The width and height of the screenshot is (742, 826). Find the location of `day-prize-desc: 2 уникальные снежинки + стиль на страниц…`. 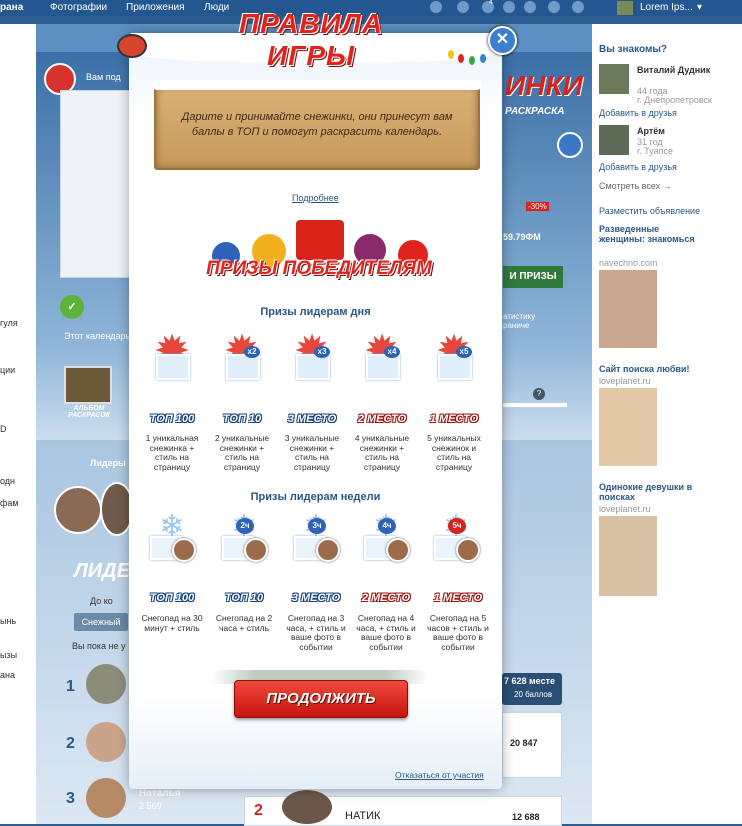

day-prize-desc: 2 уникальные снежинки + стиль на страниц… is located at coordinates (242, 452).